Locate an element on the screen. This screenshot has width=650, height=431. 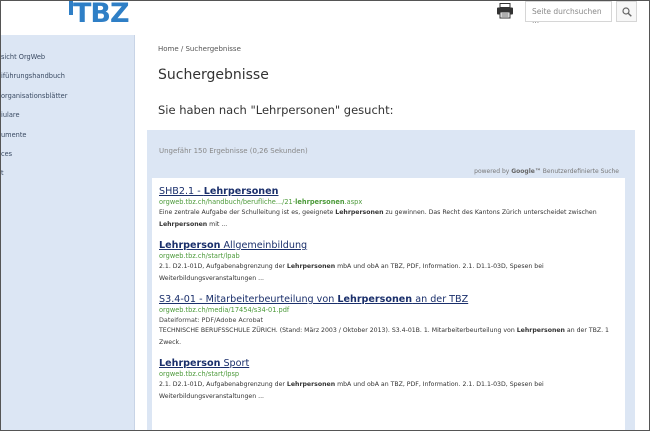
result-url: orgweb.tbz.ch/start/lpab is located at coordinates (199, 256).